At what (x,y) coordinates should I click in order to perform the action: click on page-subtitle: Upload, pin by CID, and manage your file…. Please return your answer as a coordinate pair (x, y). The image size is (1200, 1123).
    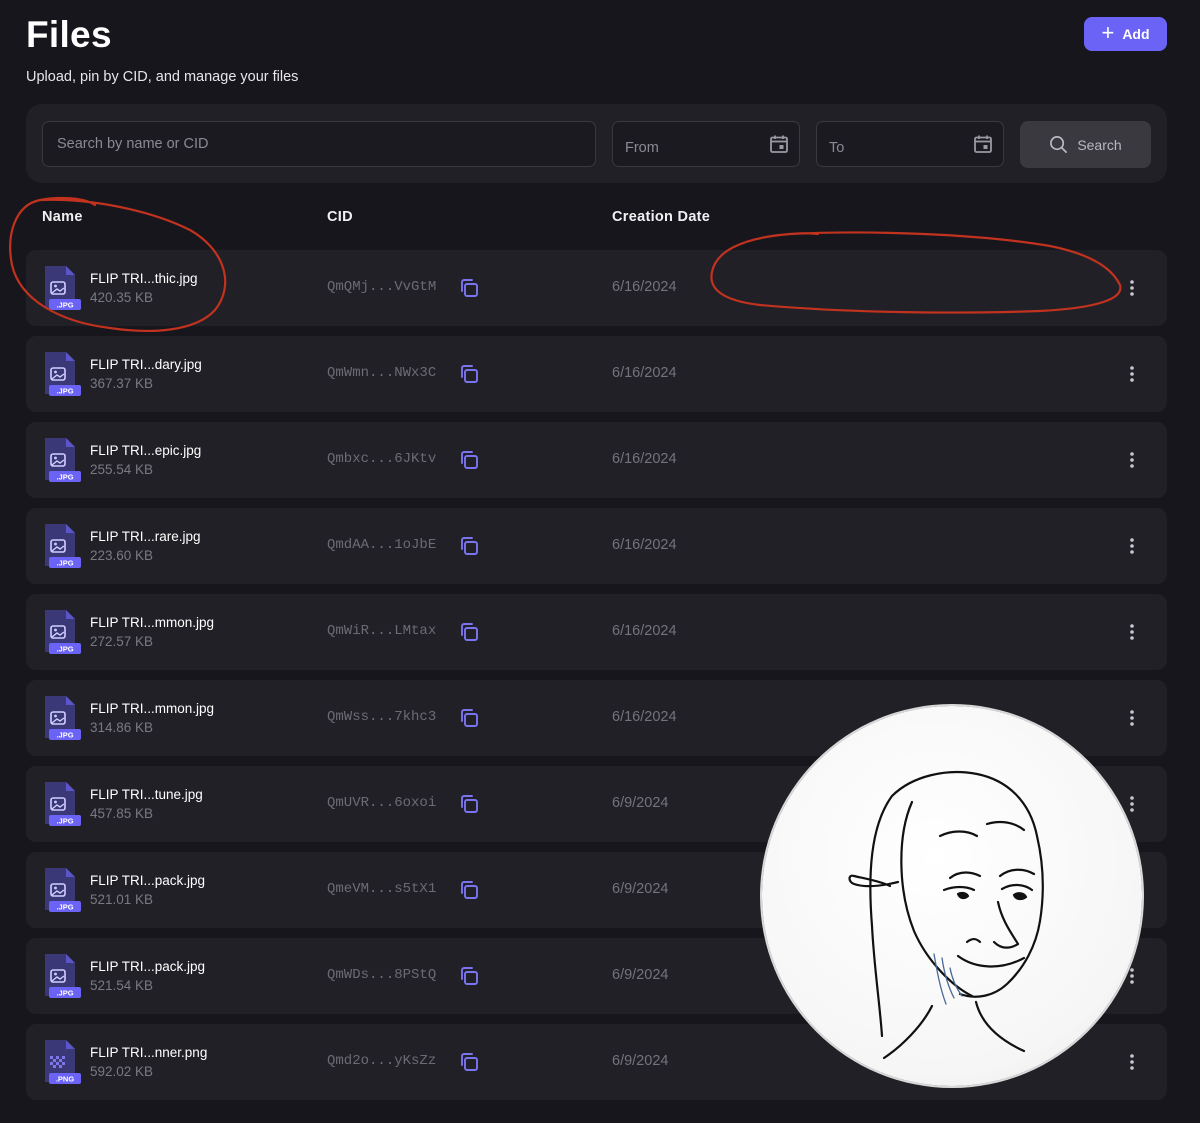
    Looking at the image, I should click on (162, 77).